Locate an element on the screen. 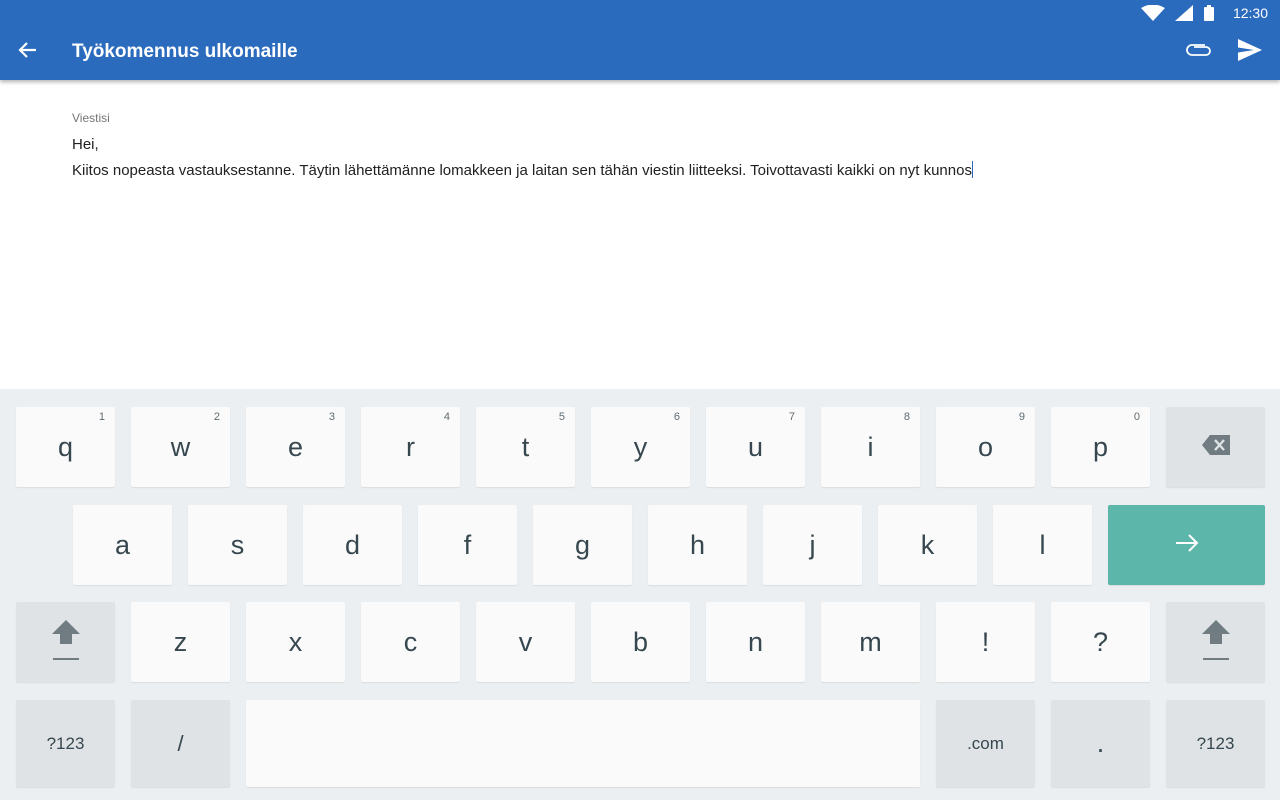 This screenshot has height=800, width=1280. key-y: 6y is located at coordinates (640, 447).